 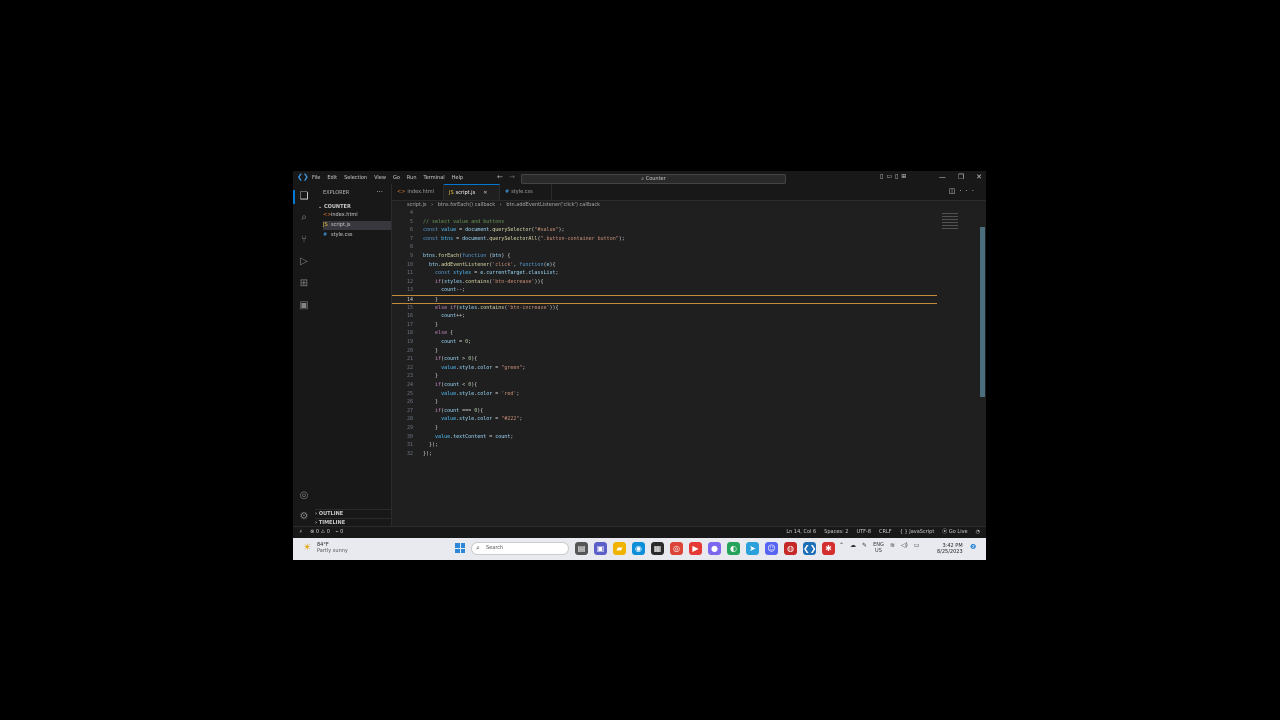 I want to click on edge-icon: ◉, so click(x=638, y=548).